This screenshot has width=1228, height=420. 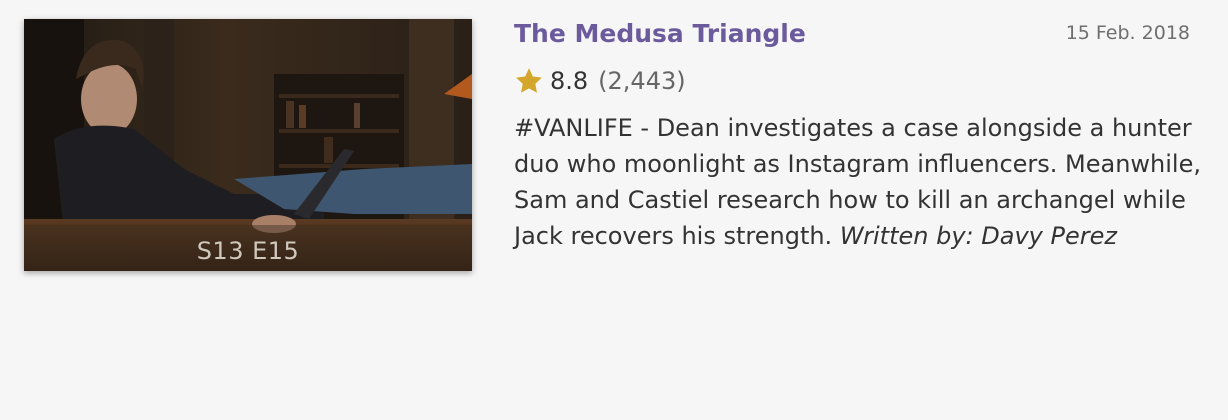 I want to click on rating-count: (2,443), so click(x=642, y=81).